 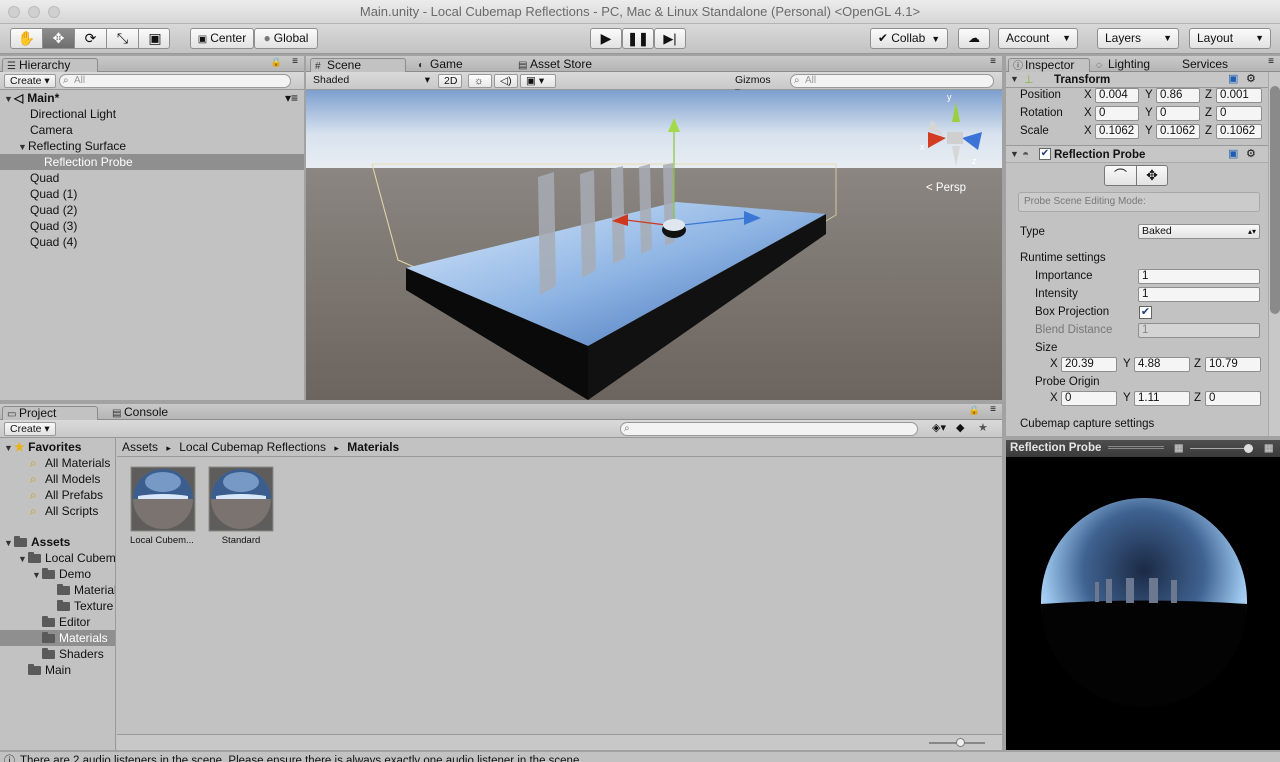 I want to click on scene-root-row: ▼◁ Main* ▾≡, so click(x=152, y=98).